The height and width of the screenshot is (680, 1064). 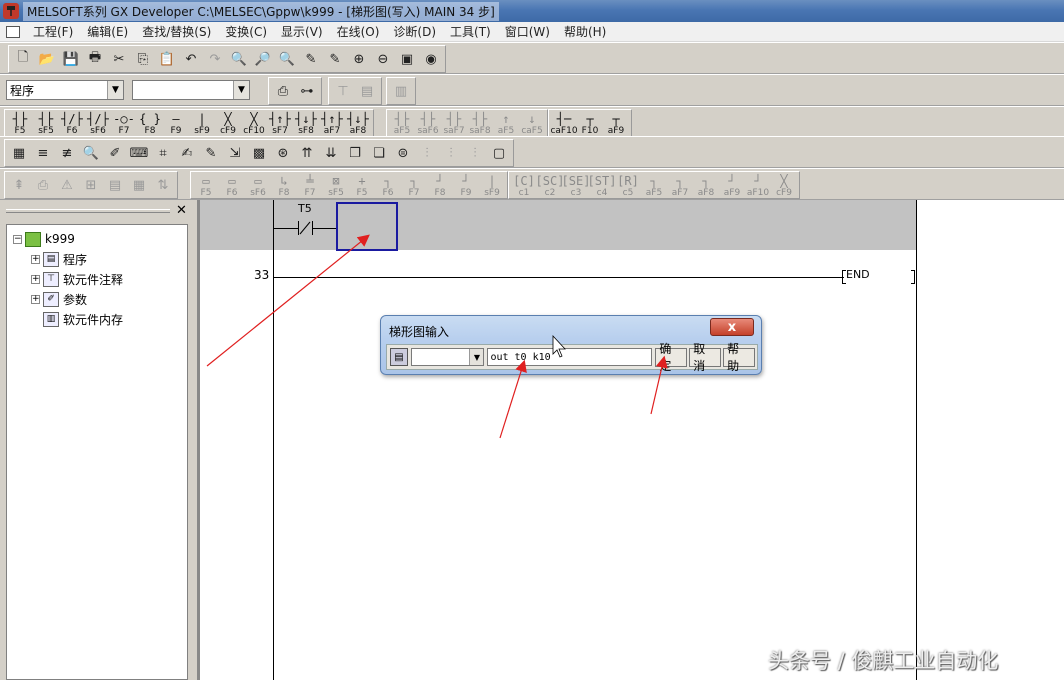 What do you see at coordinates (72, 123) in the screenshot?
I see `key-f6-button: ┤/├ F6` at bounding box center [72, 123].